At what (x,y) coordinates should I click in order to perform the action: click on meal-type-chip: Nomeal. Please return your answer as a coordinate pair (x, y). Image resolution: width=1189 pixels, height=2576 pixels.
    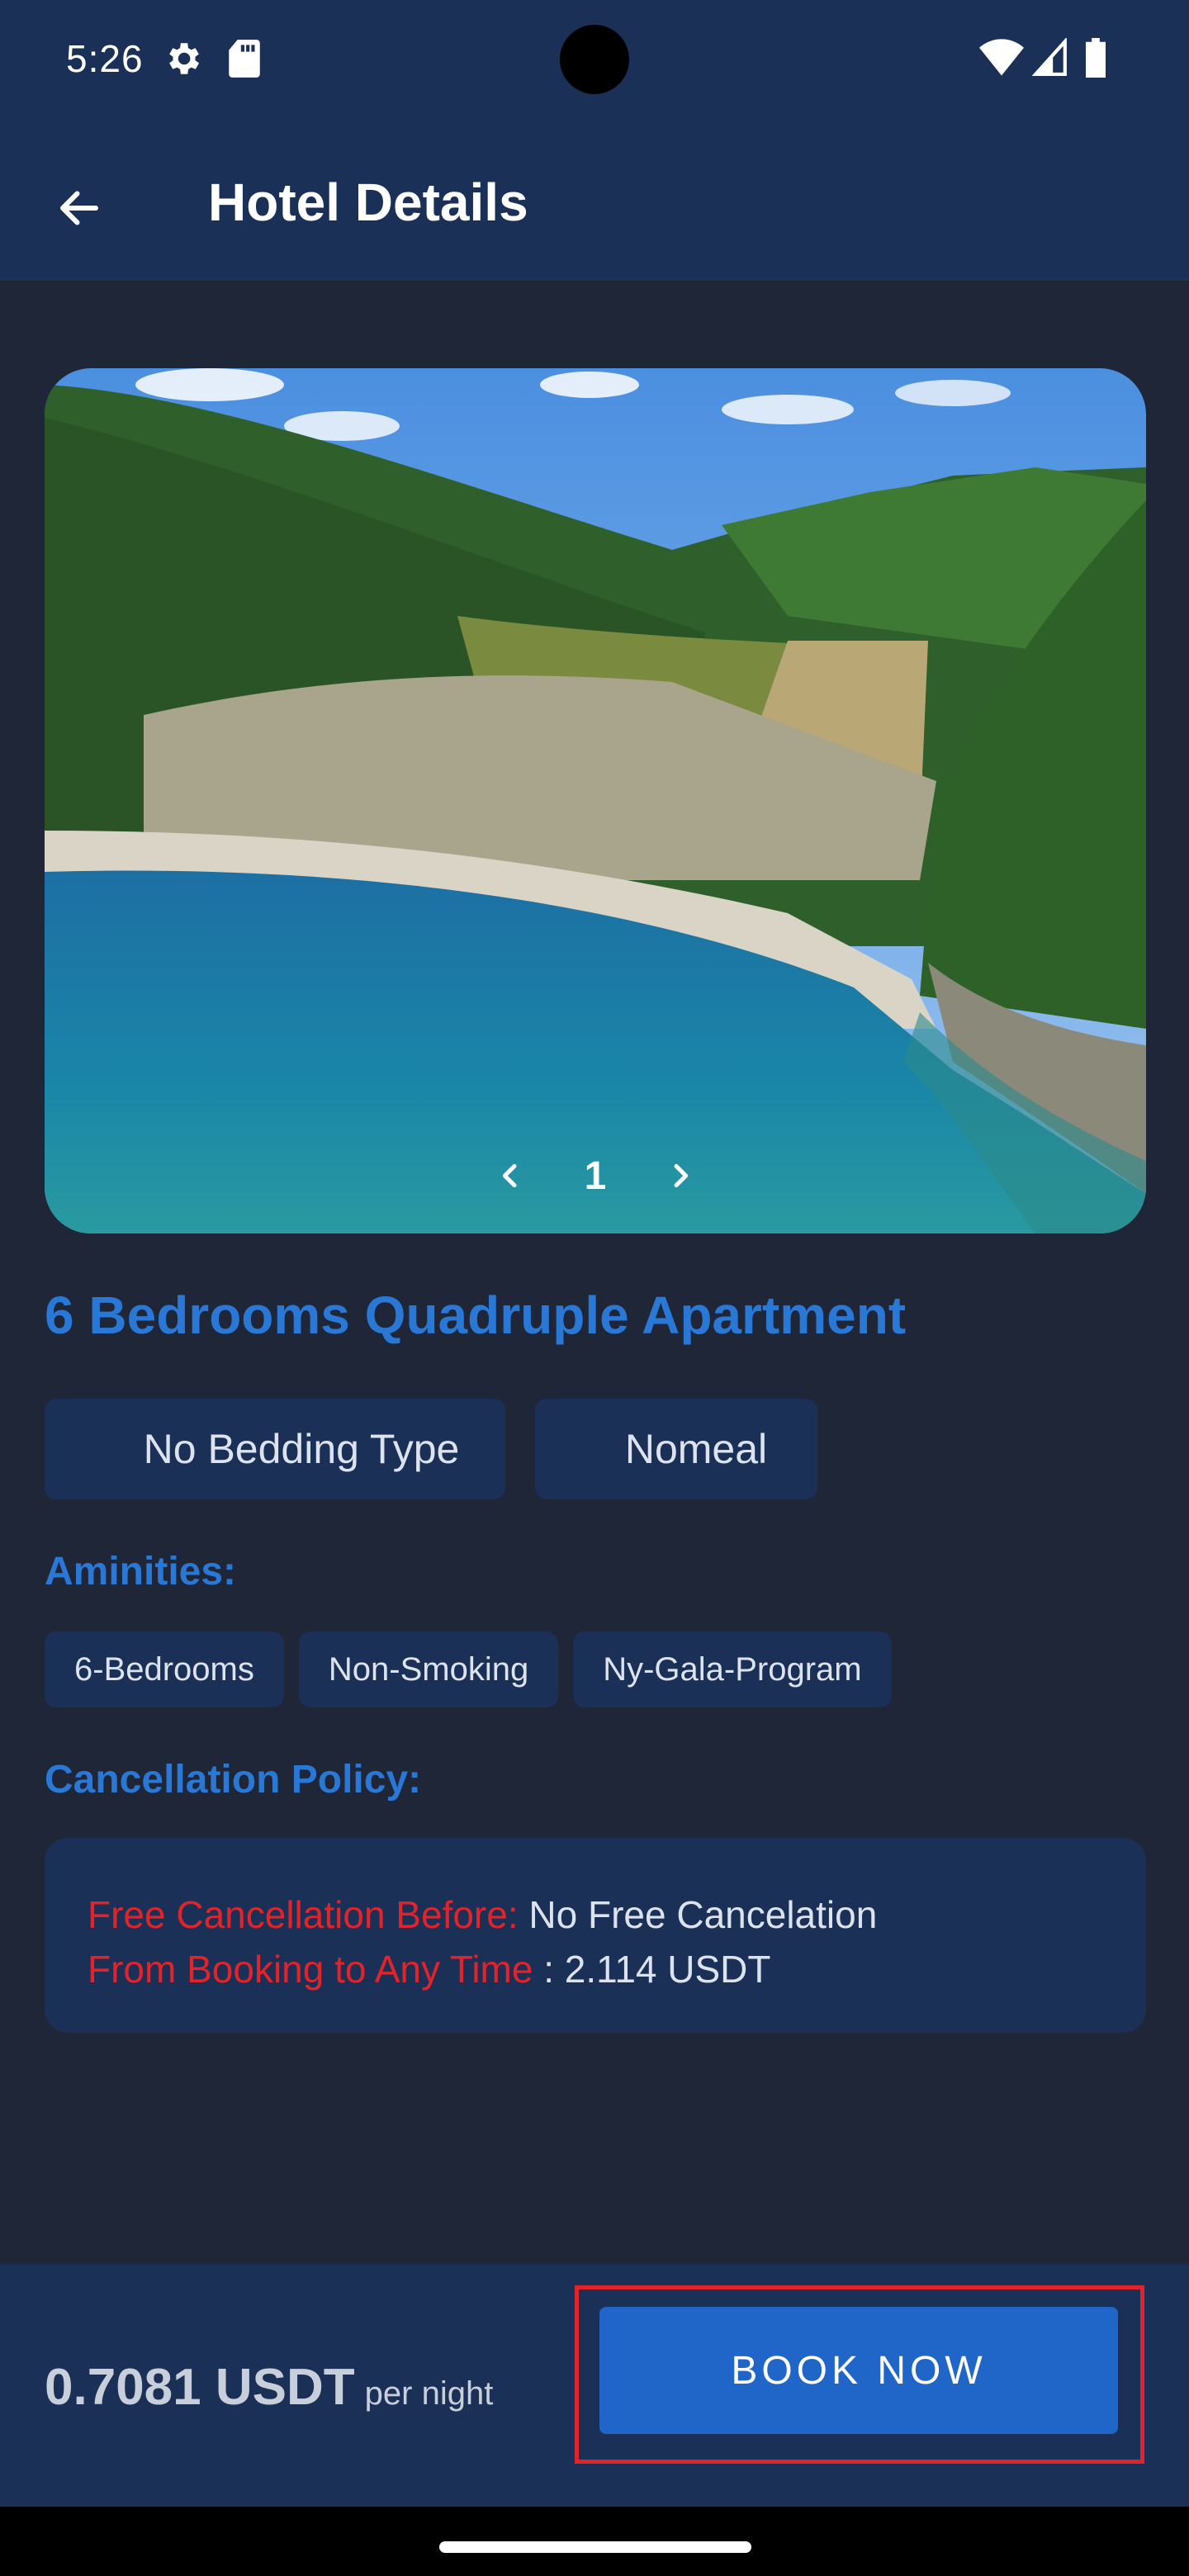
    Looking at the image, I should click on (676, 1449).